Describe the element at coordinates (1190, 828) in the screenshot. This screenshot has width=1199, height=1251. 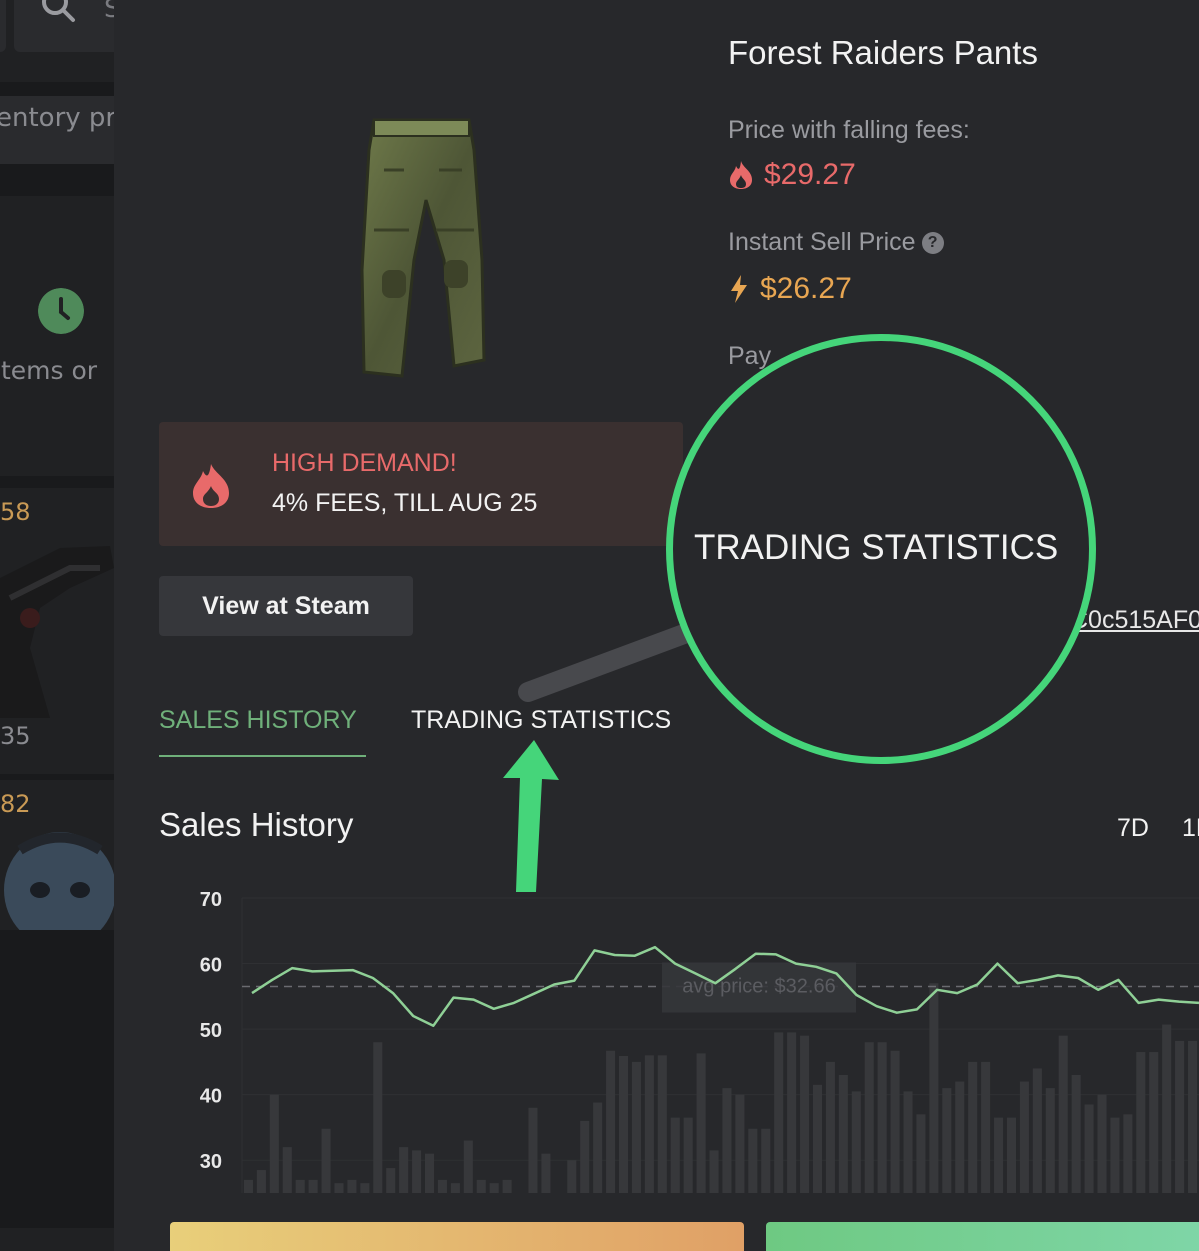
I see `range-1m-button: 1M` at that location.